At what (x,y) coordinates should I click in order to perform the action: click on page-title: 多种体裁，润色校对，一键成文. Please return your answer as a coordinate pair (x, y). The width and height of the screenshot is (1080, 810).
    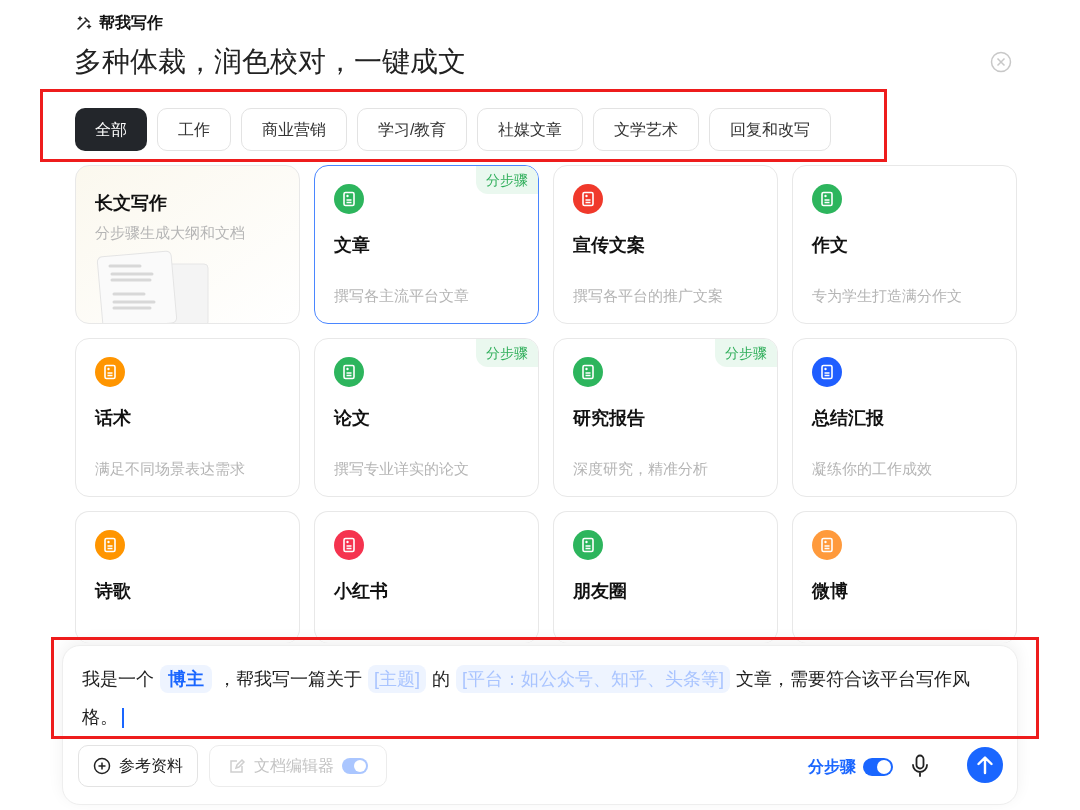
    Looking at the image, I should click on (270, 62).